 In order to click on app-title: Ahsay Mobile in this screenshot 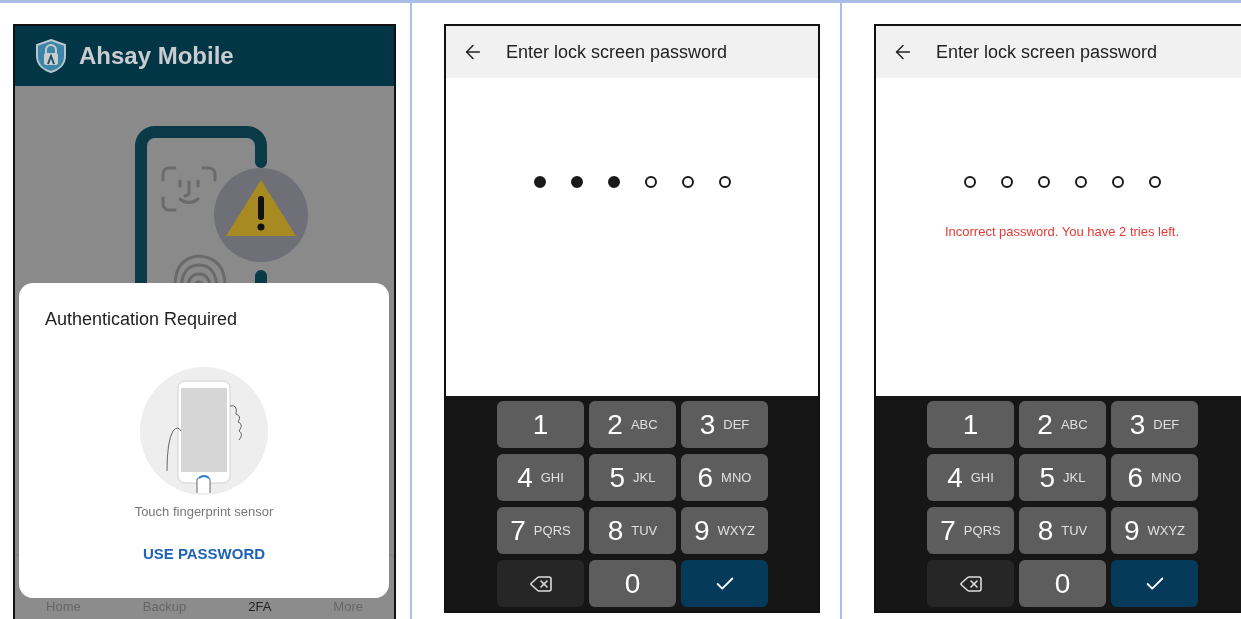, I will do `click(156, 56)`.